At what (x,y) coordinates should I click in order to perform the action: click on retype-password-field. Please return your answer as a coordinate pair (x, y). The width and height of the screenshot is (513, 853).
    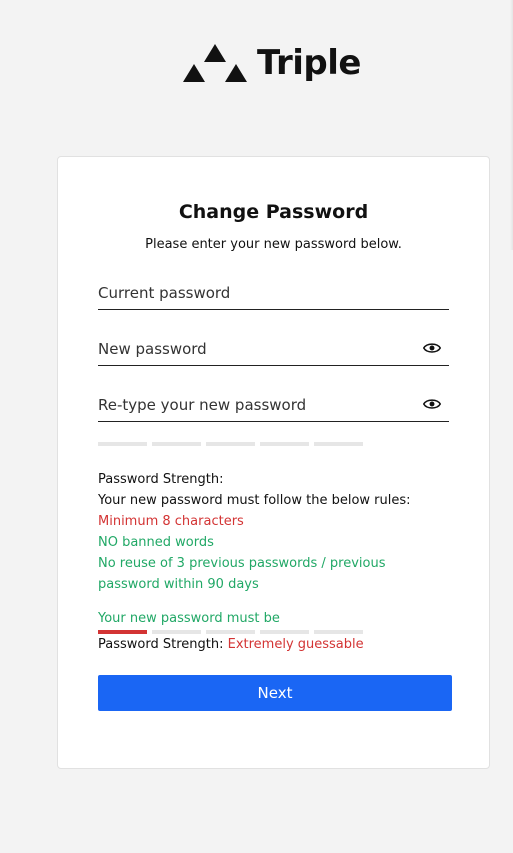
    Looking at the image, I should click on (273, 405).